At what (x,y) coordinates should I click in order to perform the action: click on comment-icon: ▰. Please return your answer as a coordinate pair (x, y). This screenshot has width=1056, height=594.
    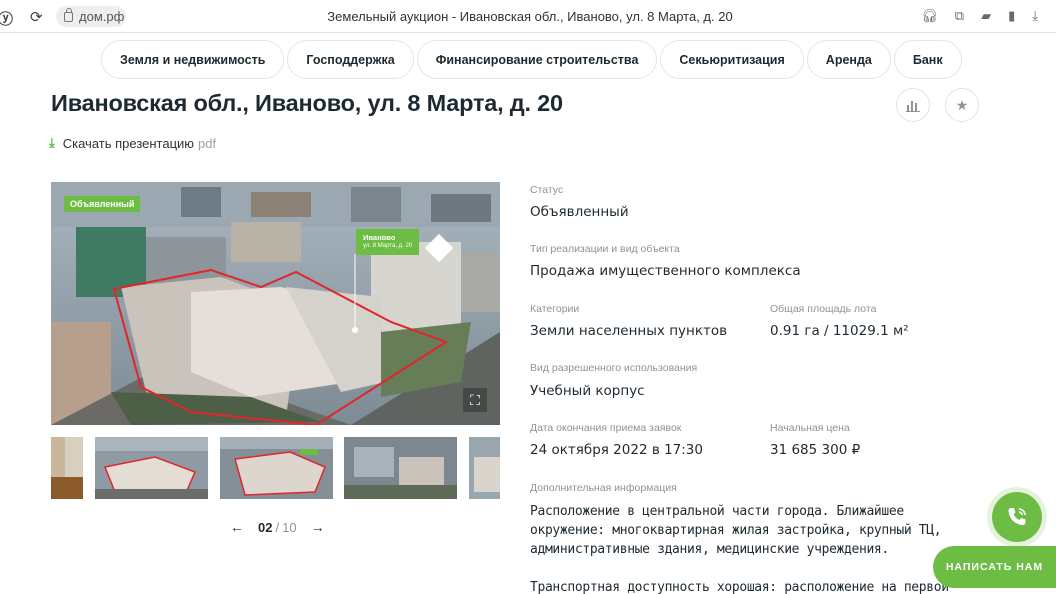
    Looking at the image, I should click on (986, 16).